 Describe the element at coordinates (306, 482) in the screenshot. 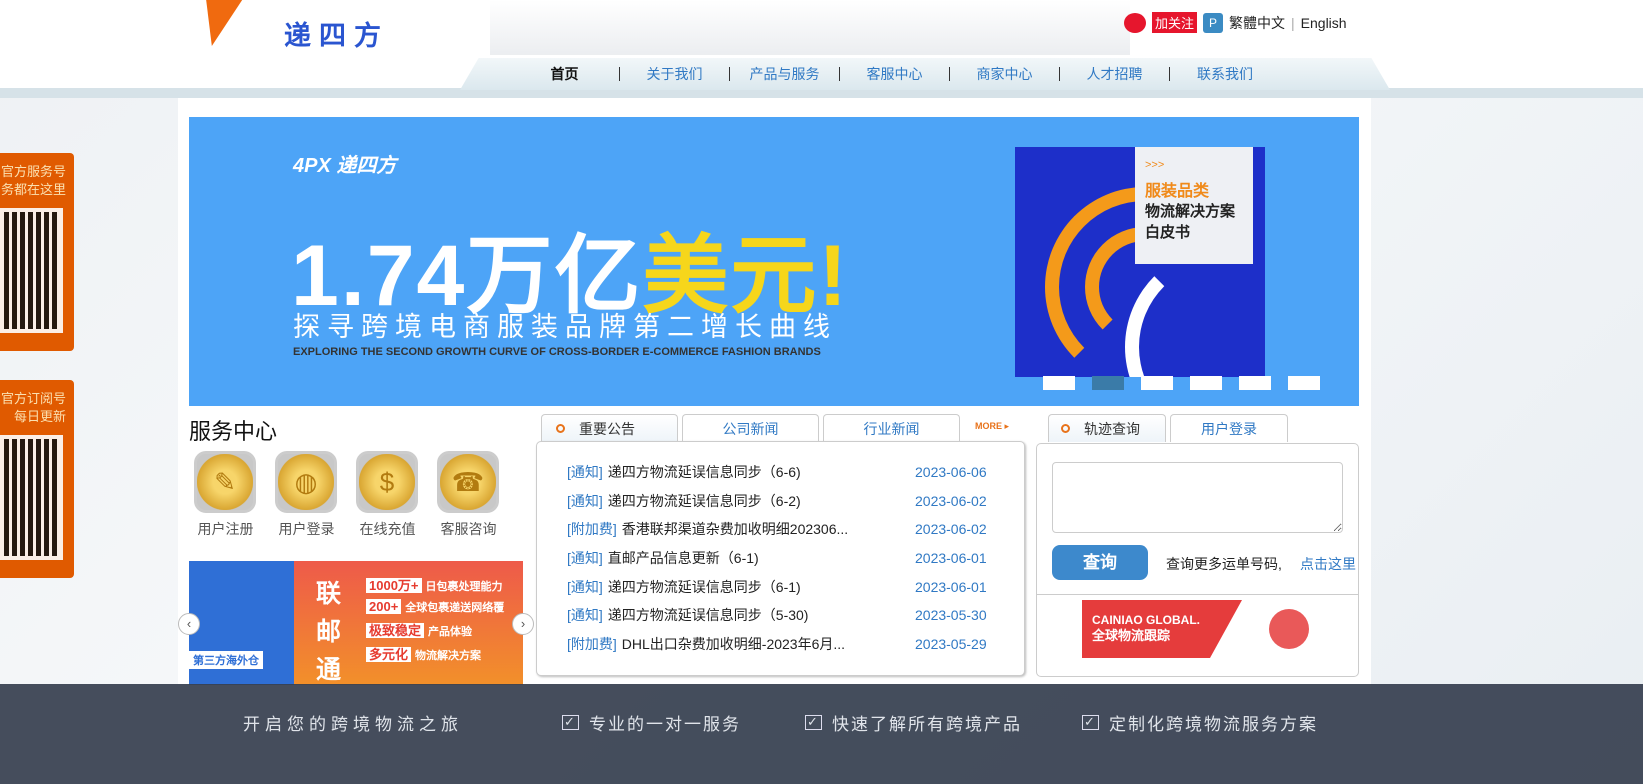

I see `globe-icon: ◍` at that location.